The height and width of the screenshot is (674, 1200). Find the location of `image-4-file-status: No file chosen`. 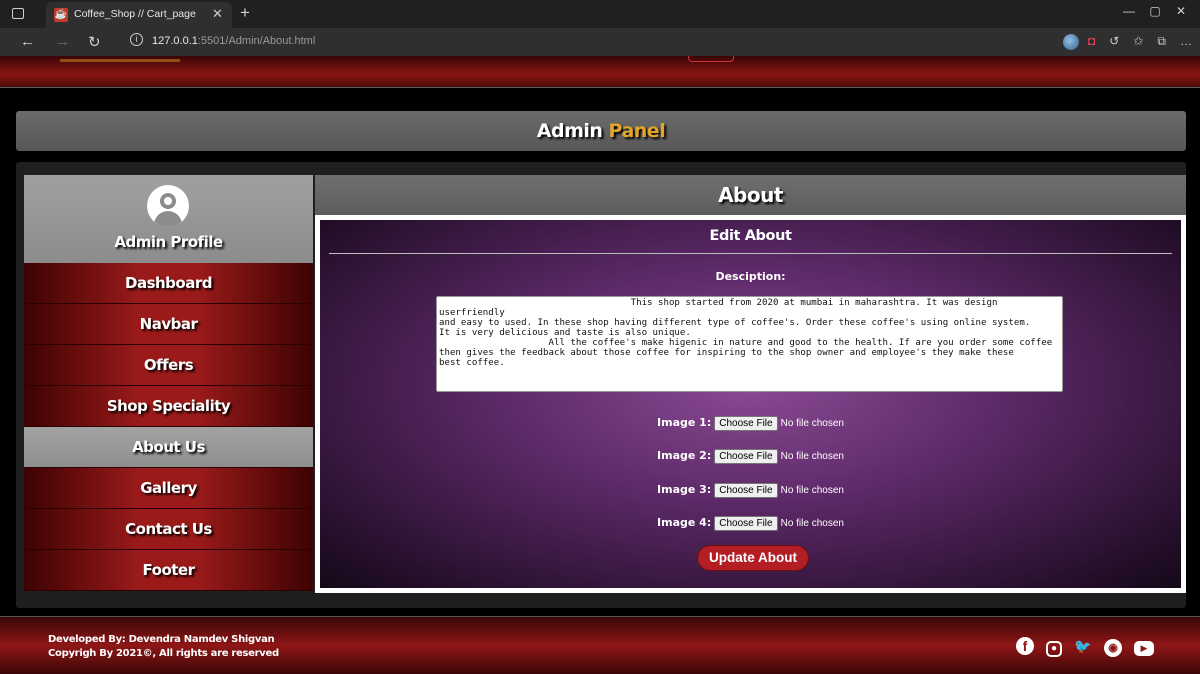

image-4-file-status: No file chosen is located at coordinates (812, 523).